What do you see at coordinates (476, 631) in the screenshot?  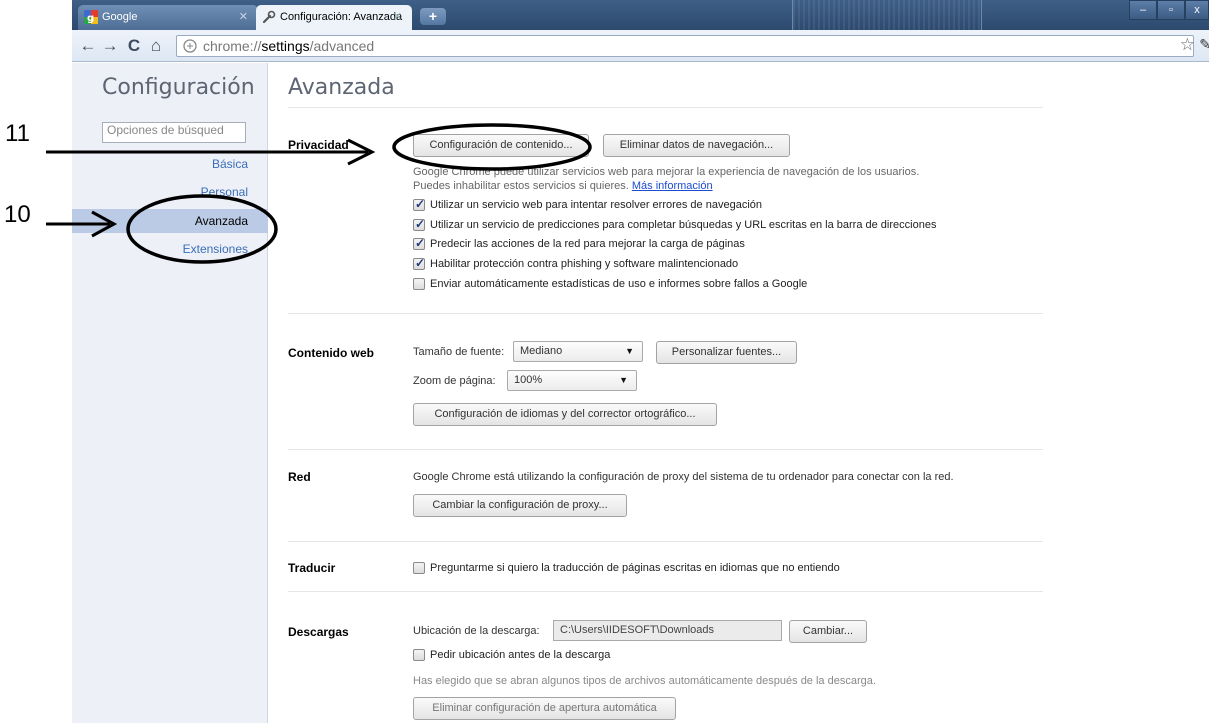 I see `download-location-label: Ubicación de la descarga:` at bounding box center [476, 631].